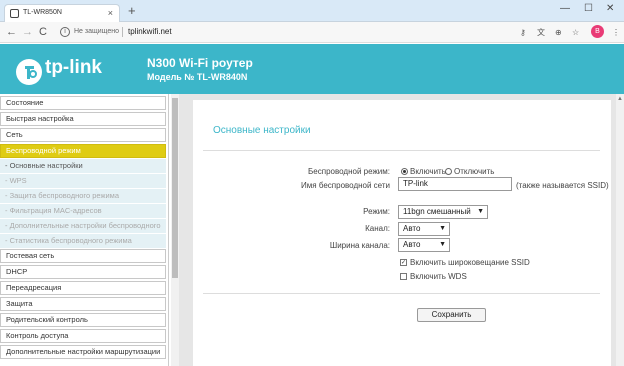  I want to click on menu-icon: ⋮, so click(616, 33).